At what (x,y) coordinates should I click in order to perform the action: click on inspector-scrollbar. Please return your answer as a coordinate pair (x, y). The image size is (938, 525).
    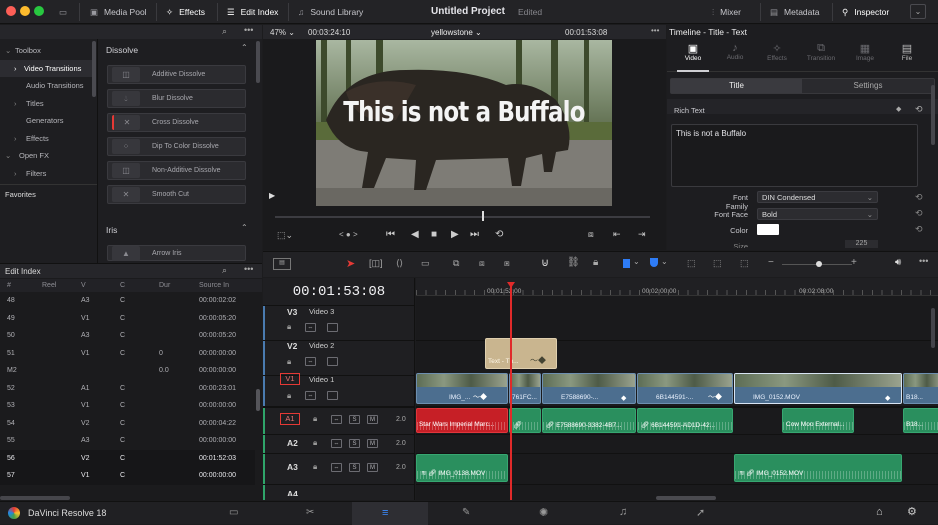
    Looking at the image, I should click on (933, 115).